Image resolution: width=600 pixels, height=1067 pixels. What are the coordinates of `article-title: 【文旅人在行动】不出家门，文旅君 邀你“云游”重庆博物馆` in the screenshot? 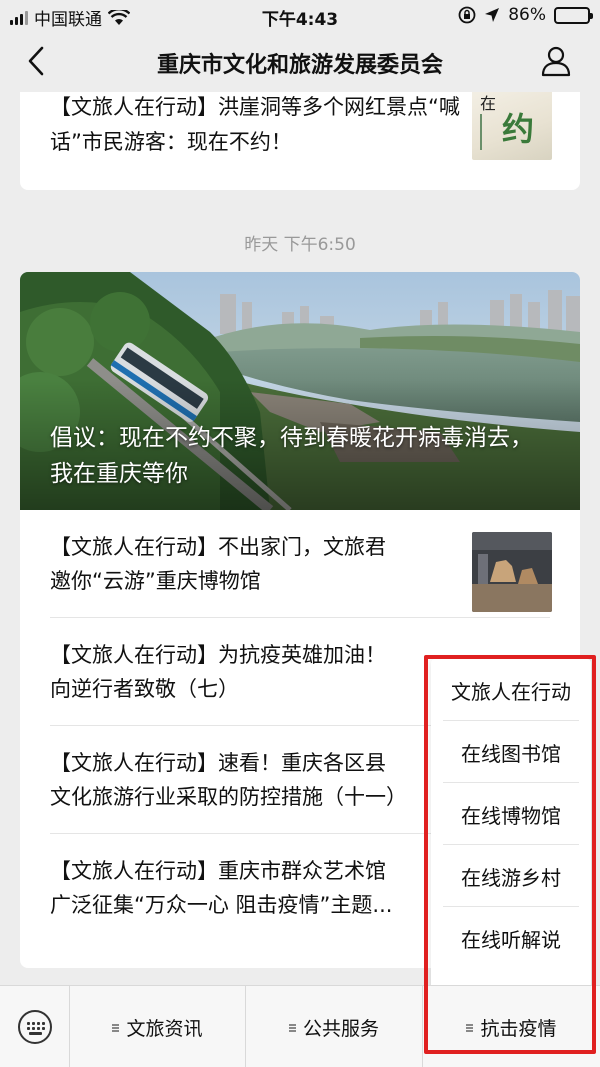 It's located at (250, 564).